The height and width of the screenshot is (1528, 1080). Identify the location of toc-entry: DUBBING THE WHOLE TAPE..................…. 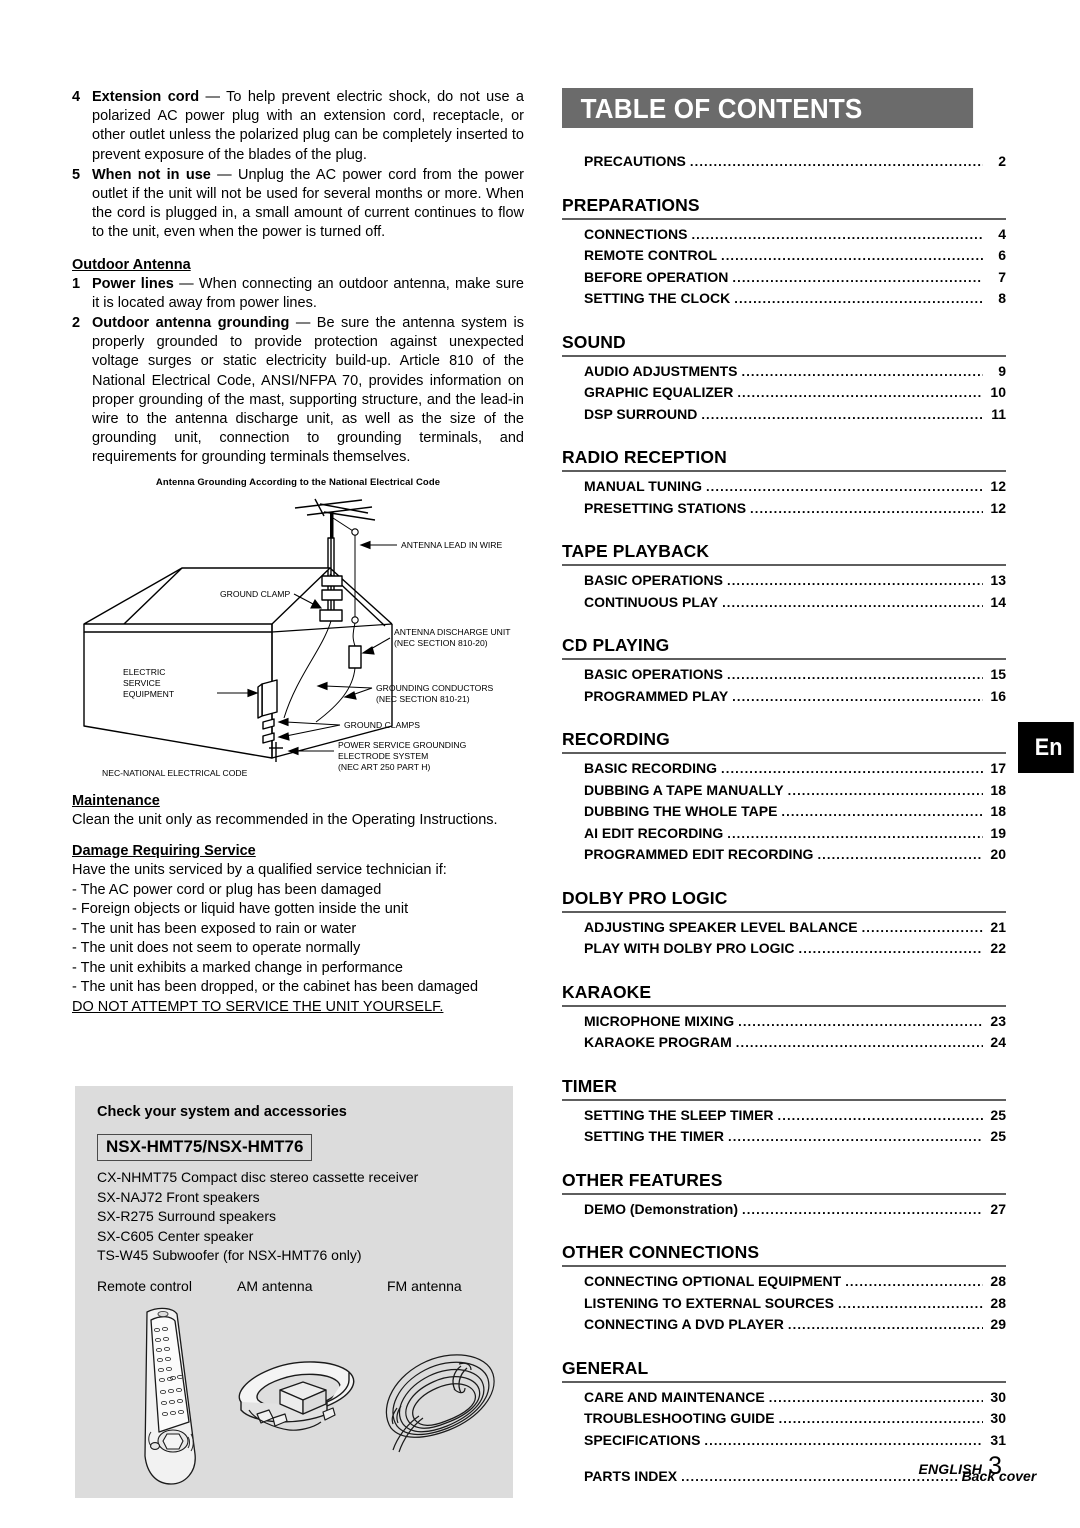
(784, 812).